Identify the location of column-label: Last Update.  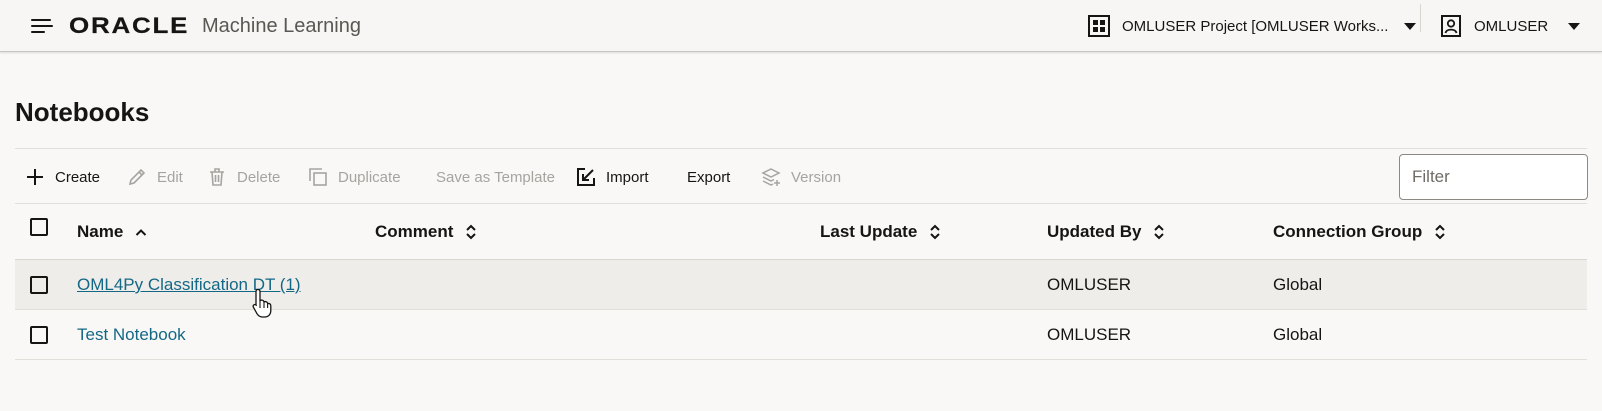
(869, 231).